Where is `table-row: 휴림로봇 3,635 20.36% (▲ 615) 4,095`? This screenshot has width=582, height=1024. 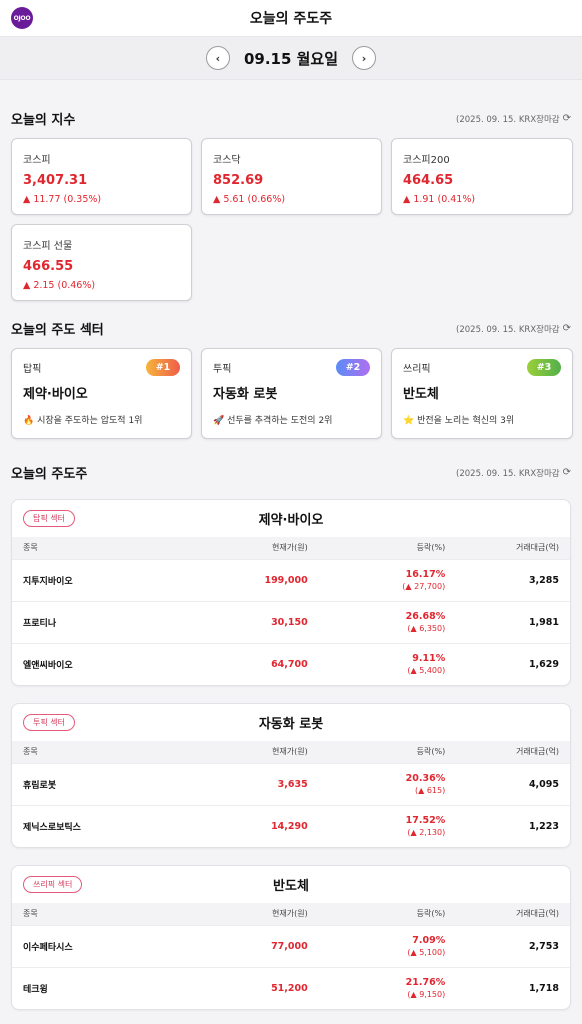 table-row: 휴림로봇 3,635 20.36% (▲ 615) 4,095 is located at coordinates (291, 783).